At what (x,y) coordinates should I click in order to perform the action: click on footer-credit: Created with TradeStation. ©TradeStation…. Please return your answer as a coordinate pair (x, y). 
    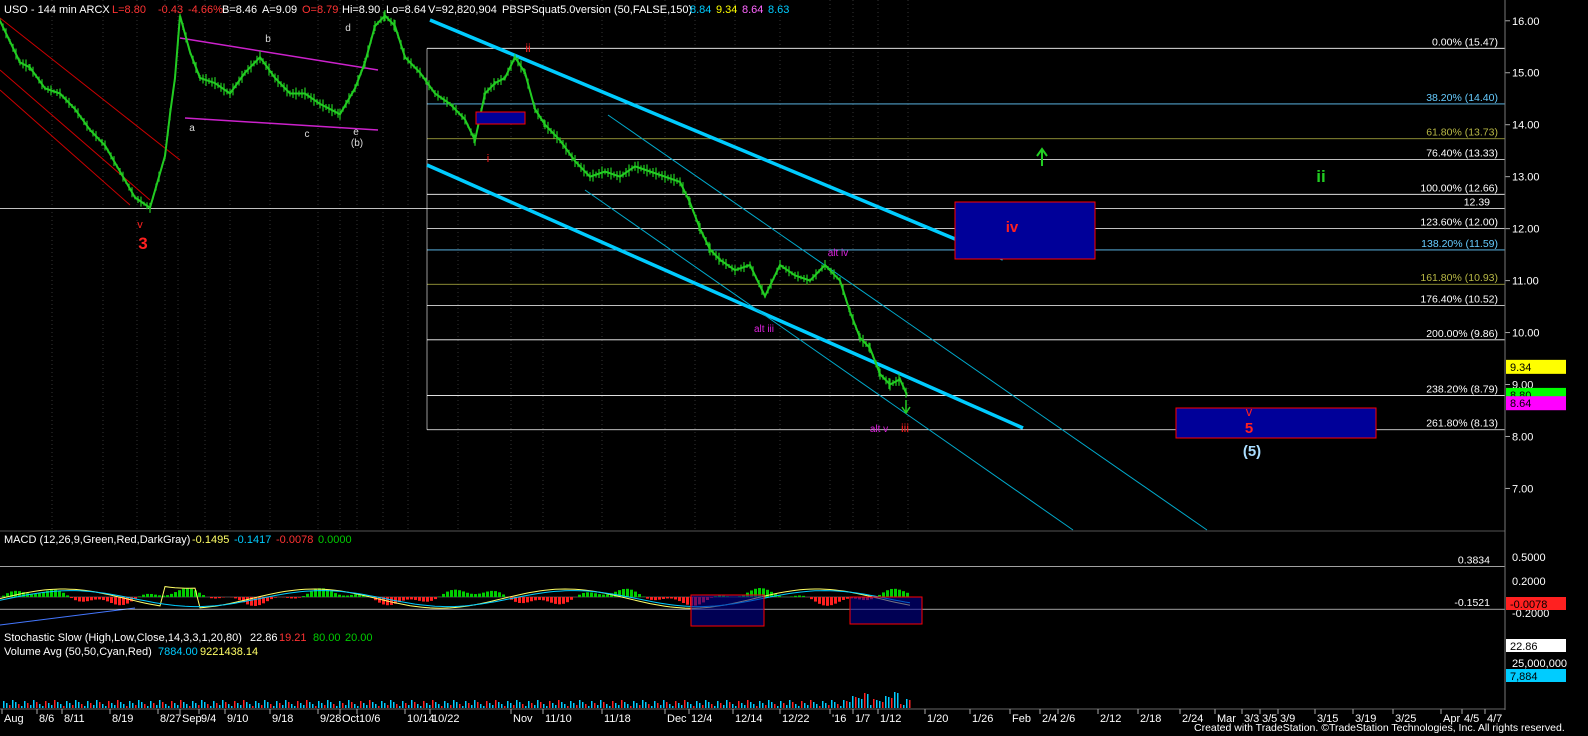
    Looking at the image, I should click on (1379, 728).